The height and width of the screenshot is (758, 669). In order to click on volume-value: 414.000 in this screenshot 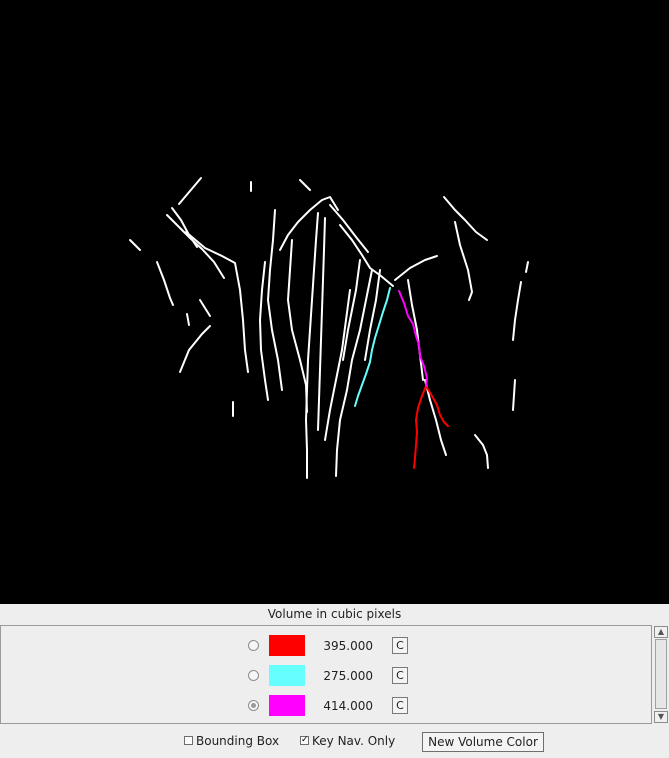, I will do `click(348, 706)`.